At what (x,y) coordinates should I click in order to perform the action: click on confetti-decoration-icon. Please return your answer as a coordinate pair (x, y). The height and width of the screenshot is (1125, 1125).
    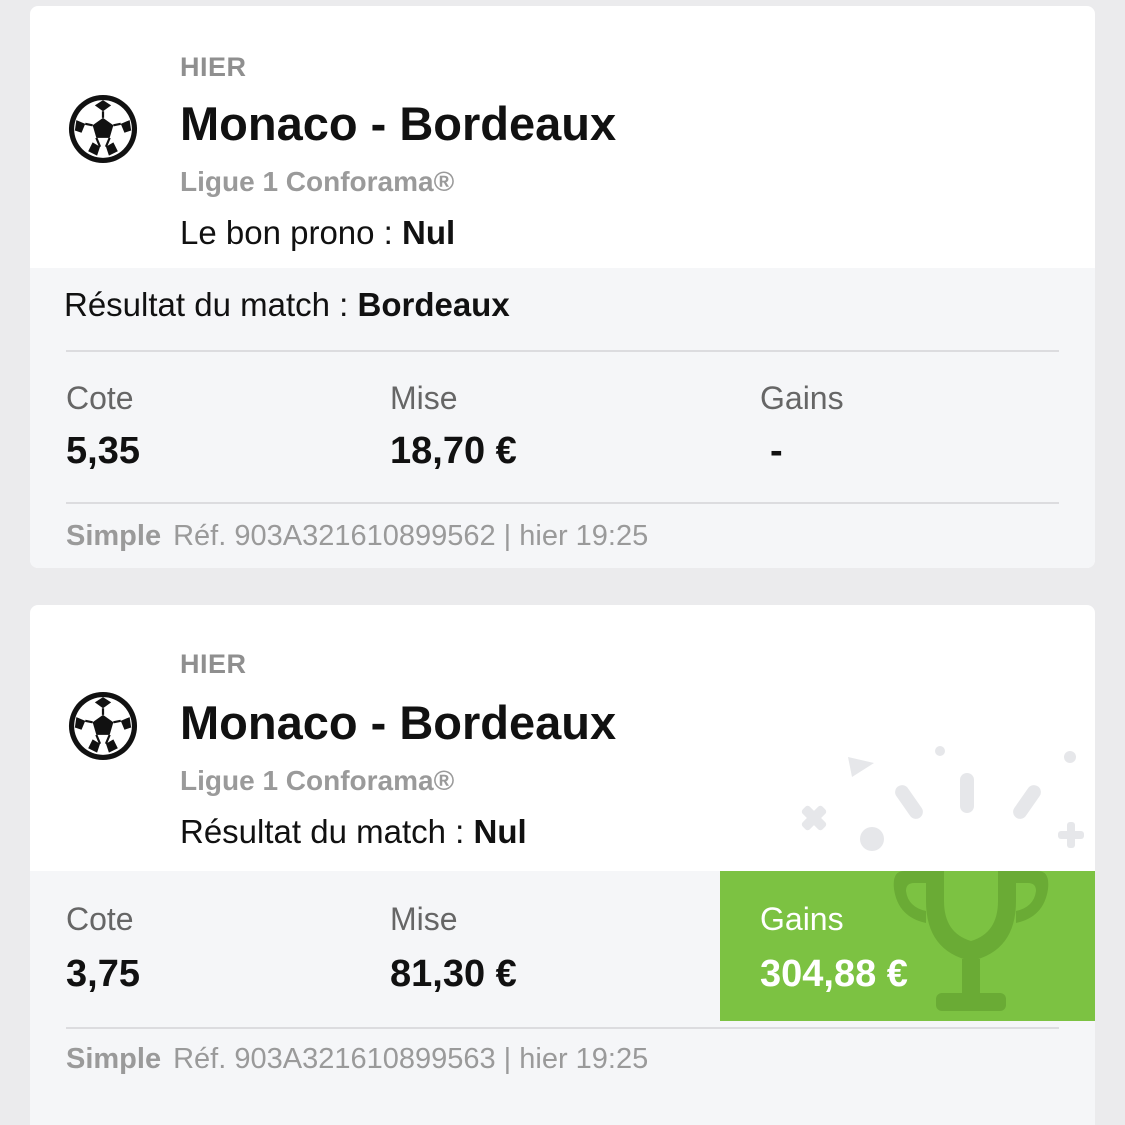
    Looking at the image, I should click on (942, 798).